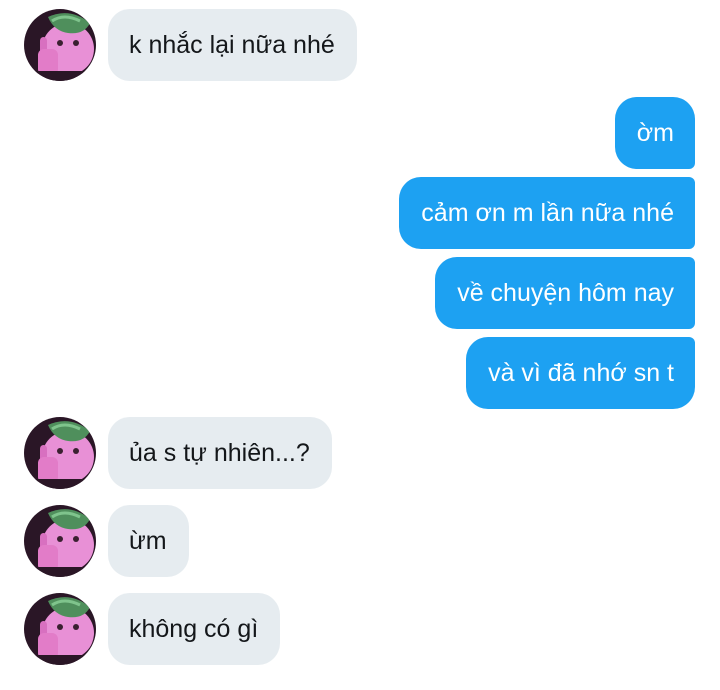  I want to click on received-message-bubble: ừm, so click(148, 541).